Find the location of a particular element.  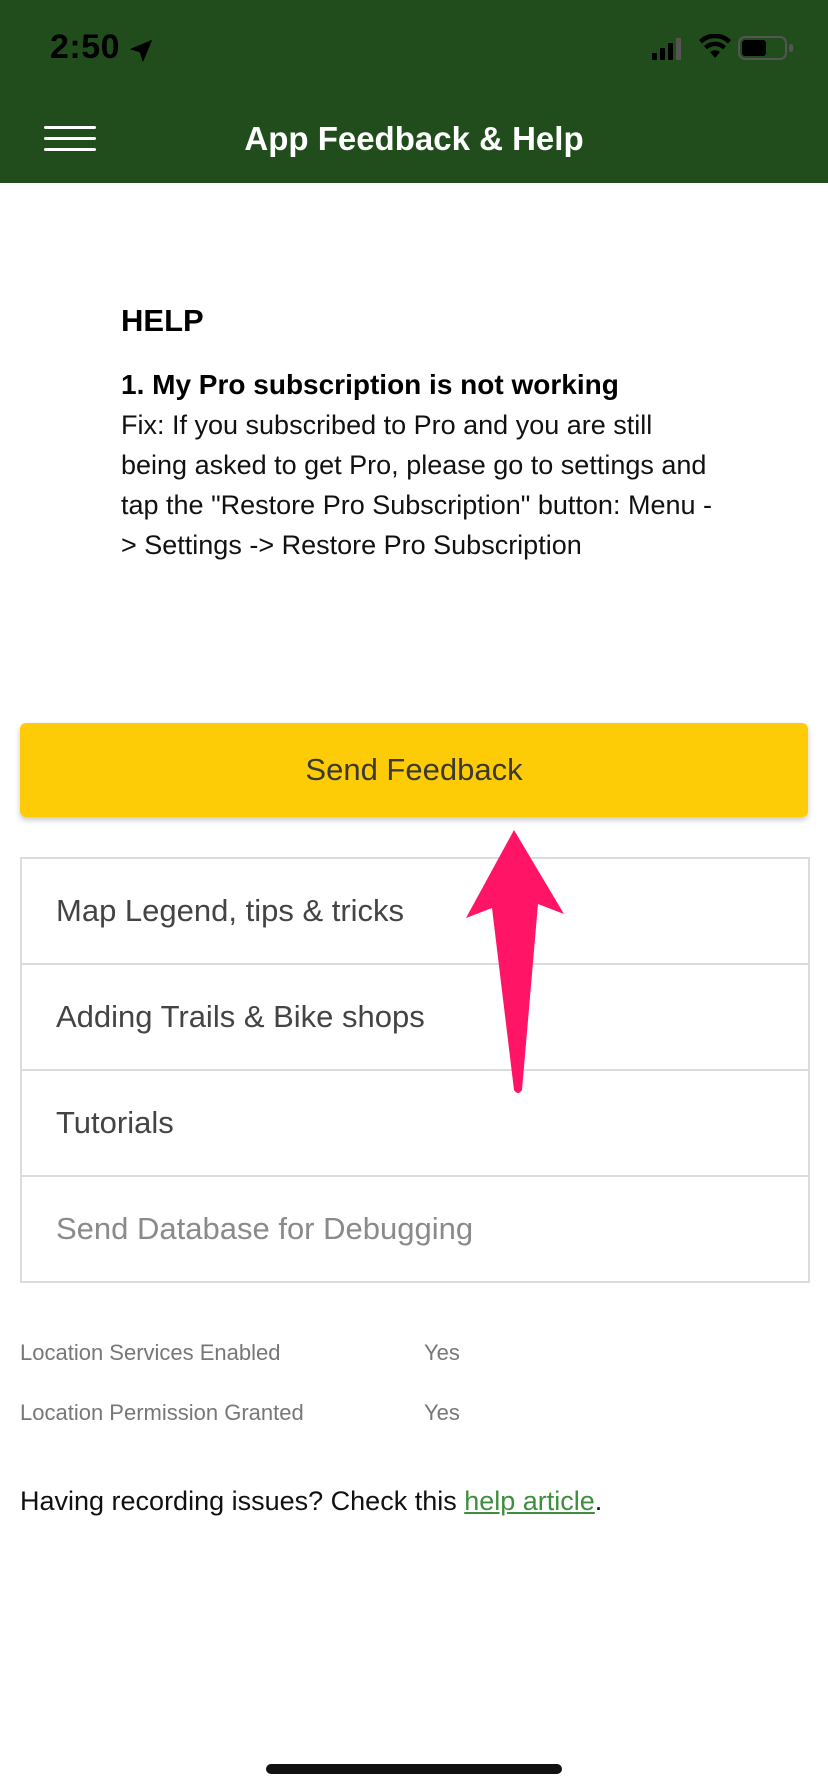

location-services-value: Yes is located at coordinates (442, 1352).